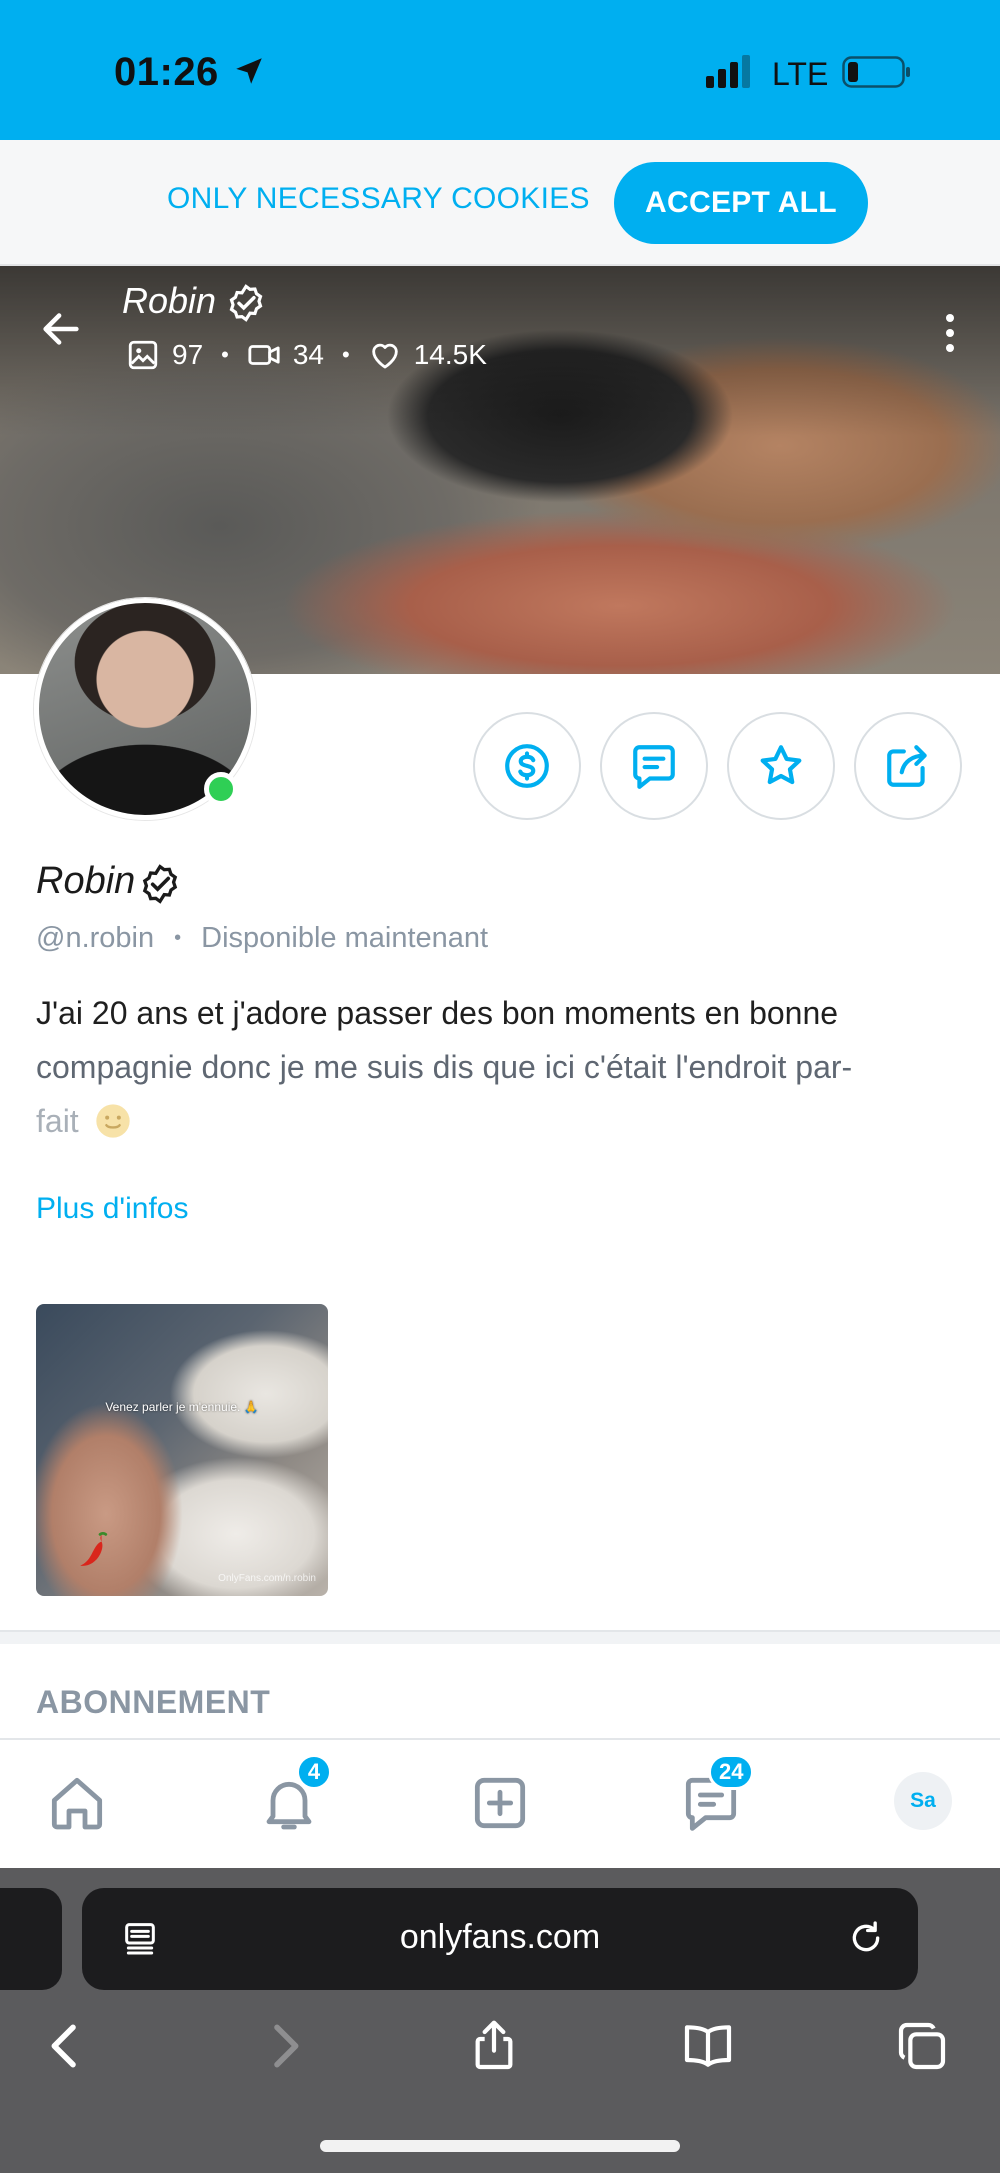  What do you see at coordinates (293, 1796) in the screenshot?
I see `nav-notifications: 4` at bounding box center [293, 1796].